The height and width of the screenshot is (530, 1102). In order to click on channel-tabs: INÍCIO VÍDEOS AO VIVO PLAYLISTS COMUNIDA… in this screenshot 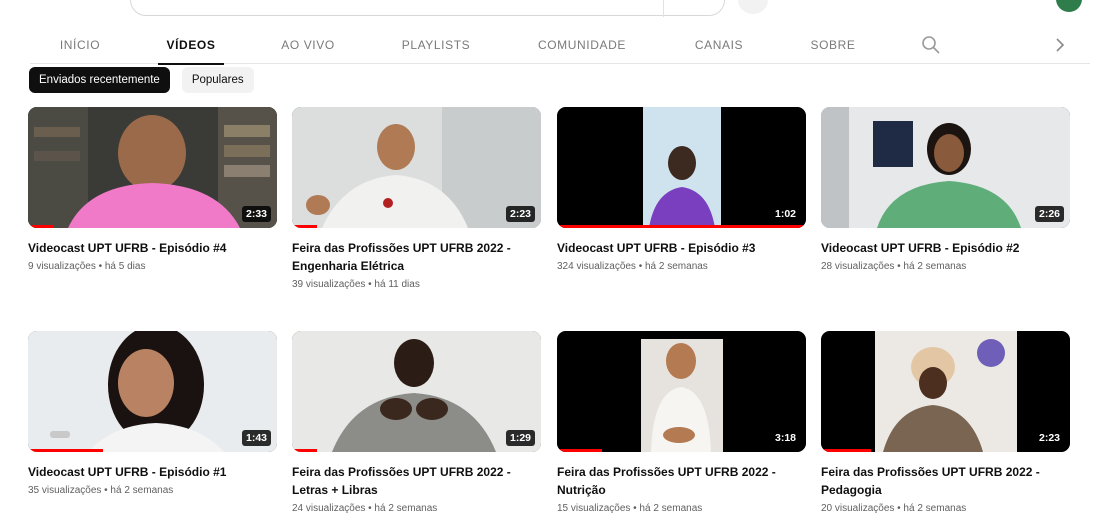, I will do `click(560, 45)`.